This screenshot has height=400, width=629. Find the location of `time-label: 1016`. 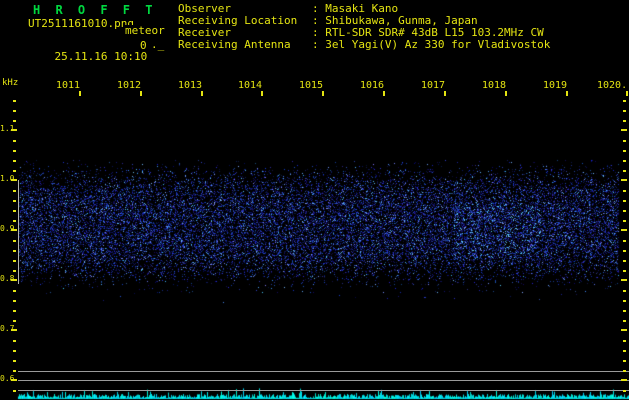

time-label: 1016 is located at coordinates (372, 85).